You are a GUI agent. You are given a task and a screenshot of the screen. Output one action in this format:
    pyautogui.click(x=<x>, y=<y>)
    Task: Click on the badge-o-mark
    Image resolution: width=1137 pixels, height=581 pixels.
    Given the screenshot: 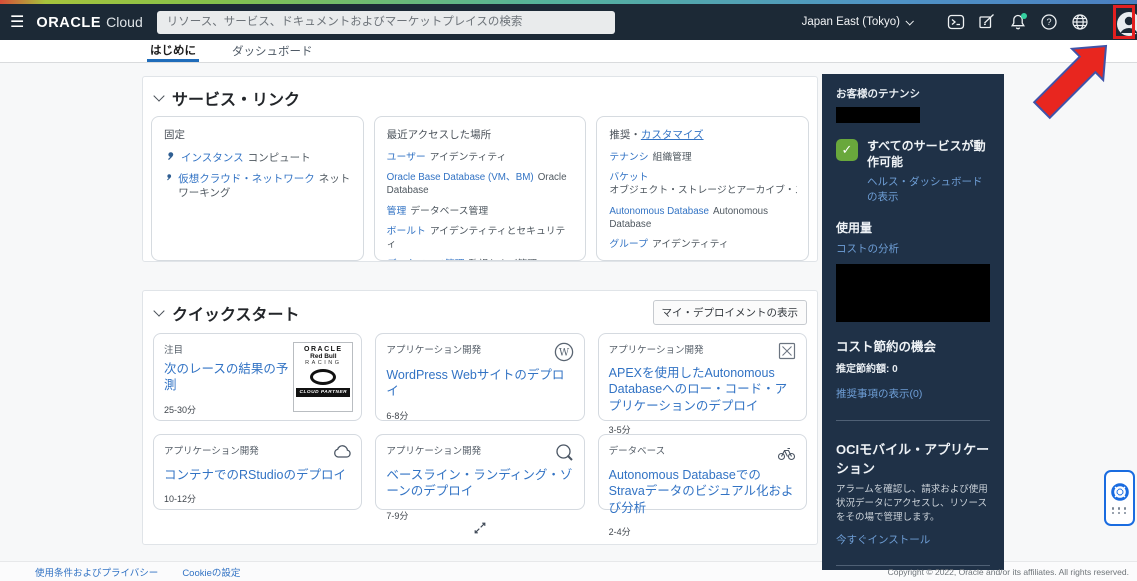 What is the action you would take?
    pyautogui.click(x=323, y=377)
    